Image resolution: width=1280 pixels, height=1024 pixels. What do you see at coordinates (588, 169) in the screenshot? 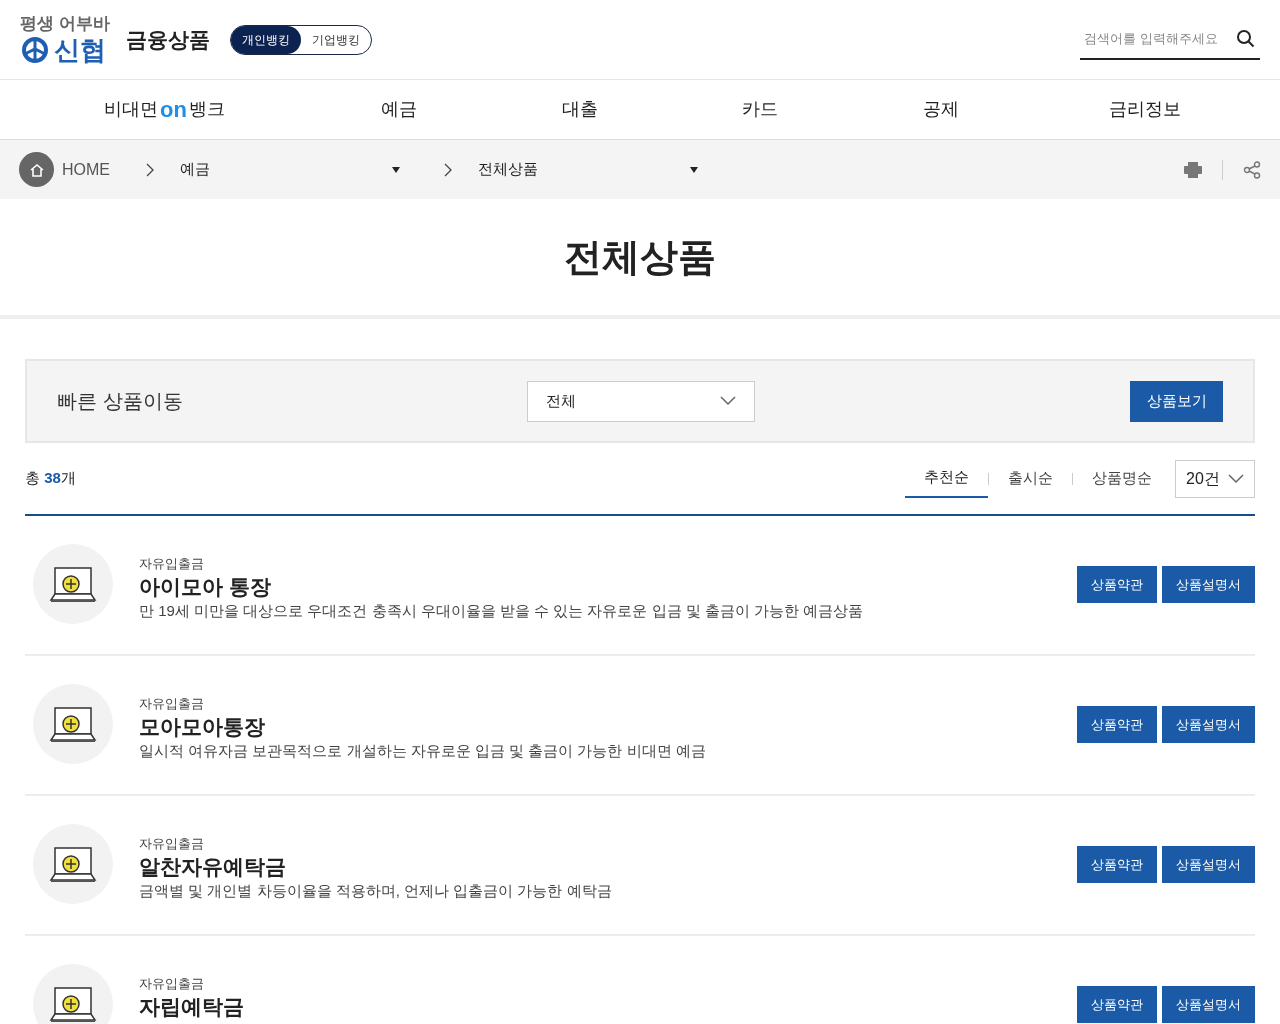
I see `breadcrumb-dropdown: 전체상품` at bounding box center [588, 169].